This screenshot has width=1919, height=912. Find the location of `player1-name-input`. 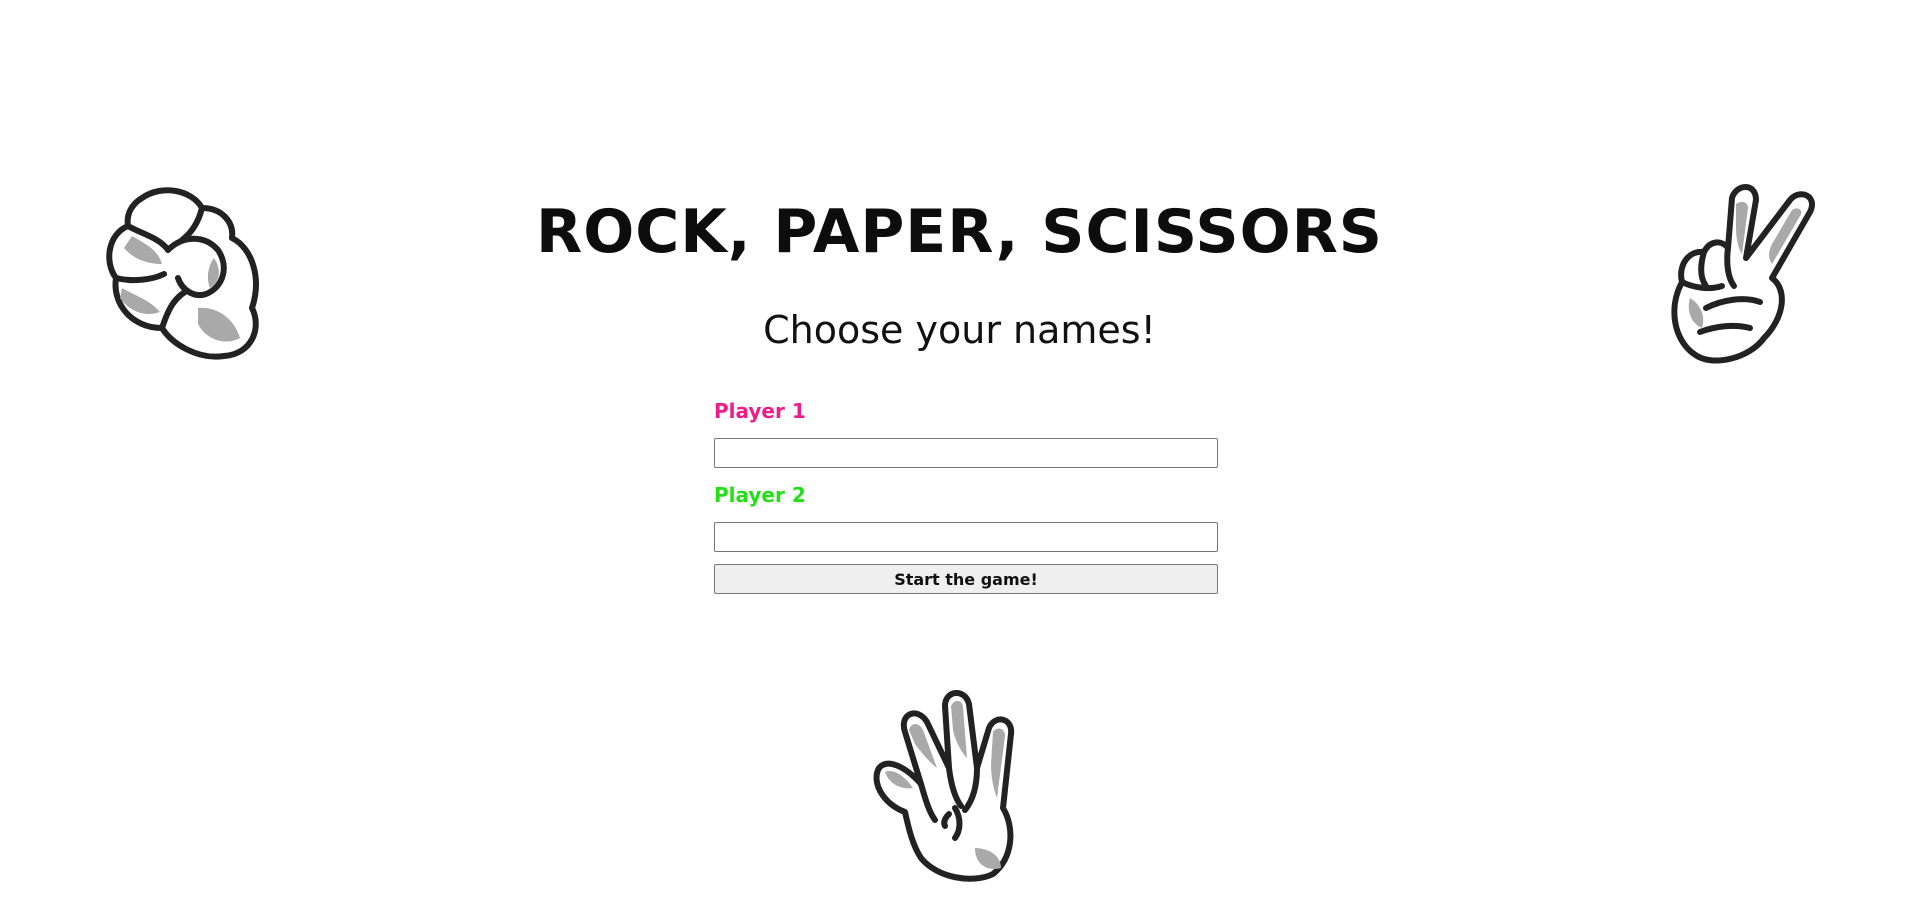

player1-name-input is located at coordinates (966, 453).